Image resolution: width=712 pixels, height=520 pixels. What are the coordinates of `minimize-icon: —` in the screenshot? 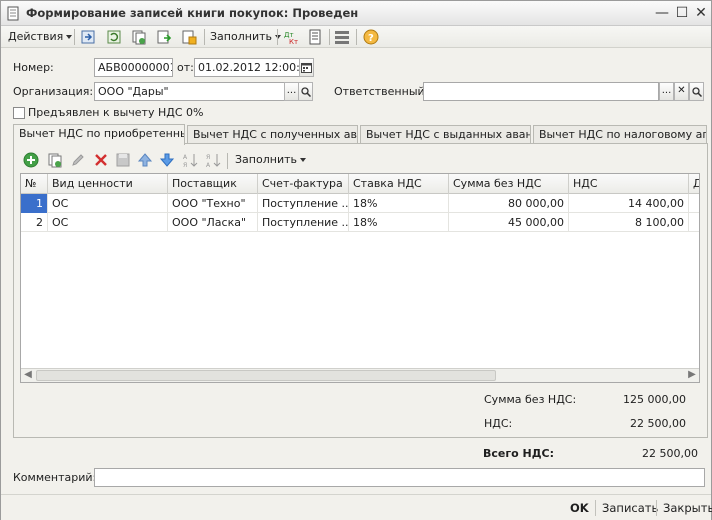 It's located at (662, 13).